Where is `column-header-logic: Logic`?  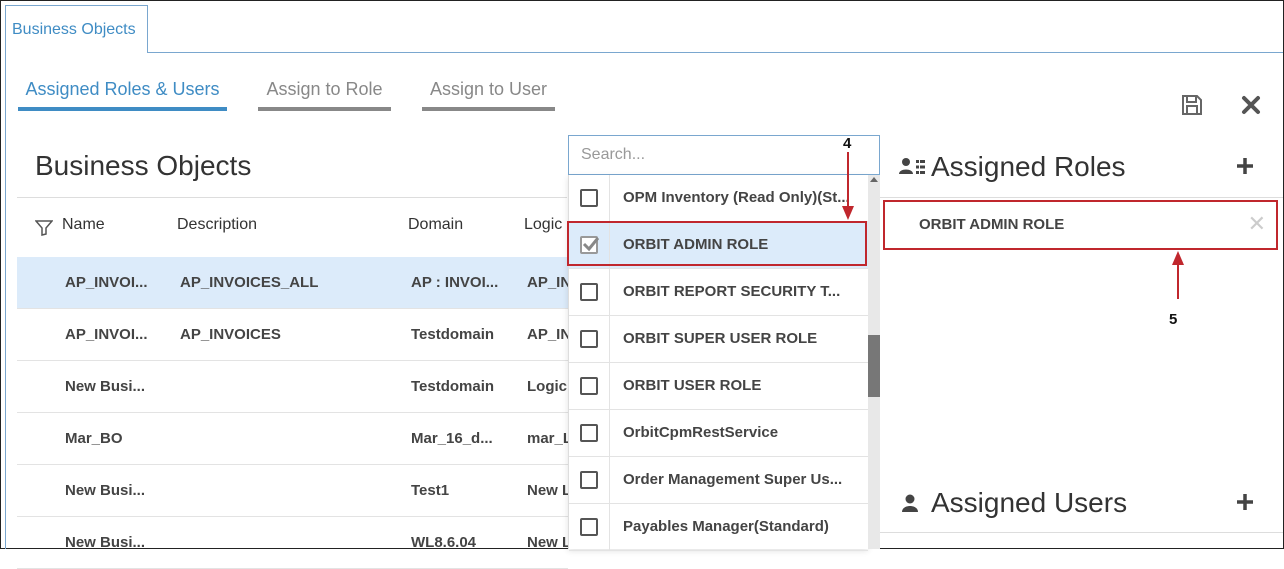
column-header-logic: Logic is located at coordinates (546, 225).